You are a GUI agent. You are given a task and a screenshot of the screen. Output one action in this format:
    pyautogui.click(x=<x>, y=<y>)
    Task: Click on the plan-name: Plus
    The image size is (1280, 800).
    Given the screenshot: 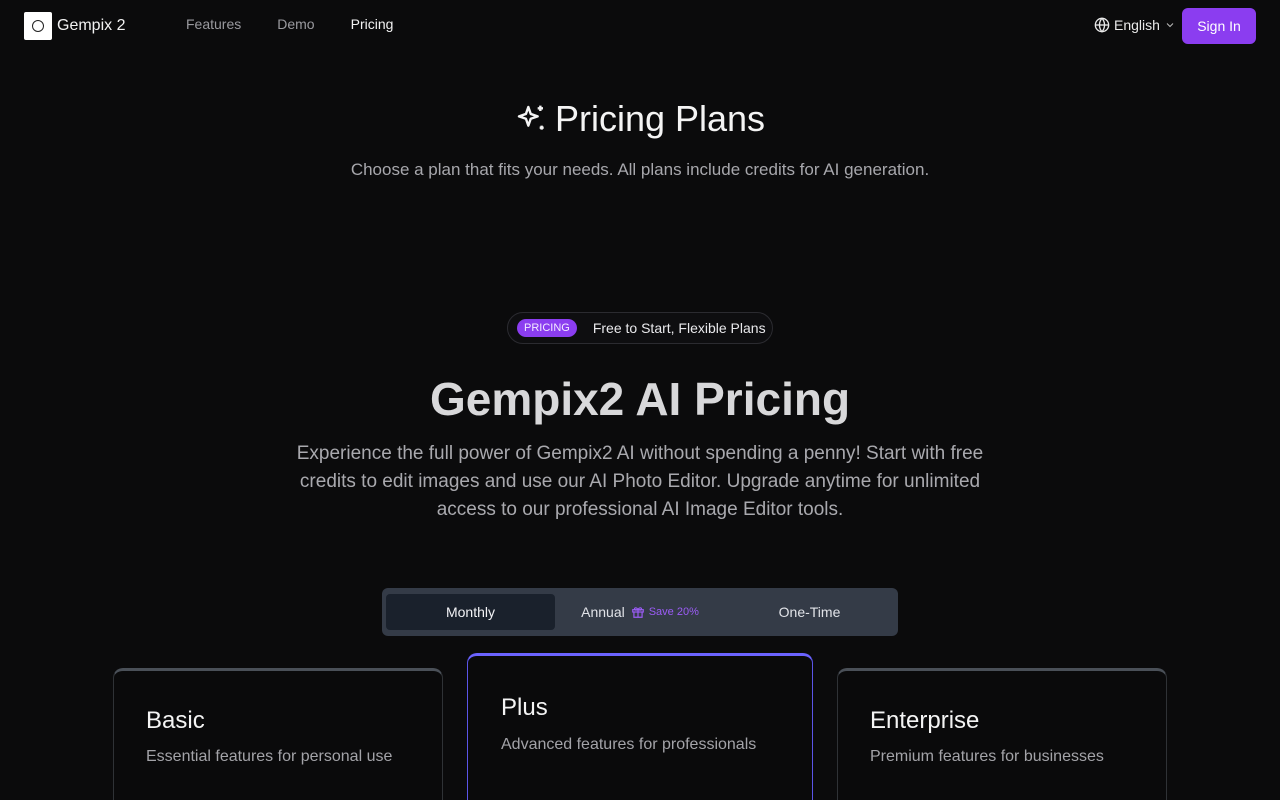 What is the action you would take?
    pyautogui.click(x=524, y=707)
    